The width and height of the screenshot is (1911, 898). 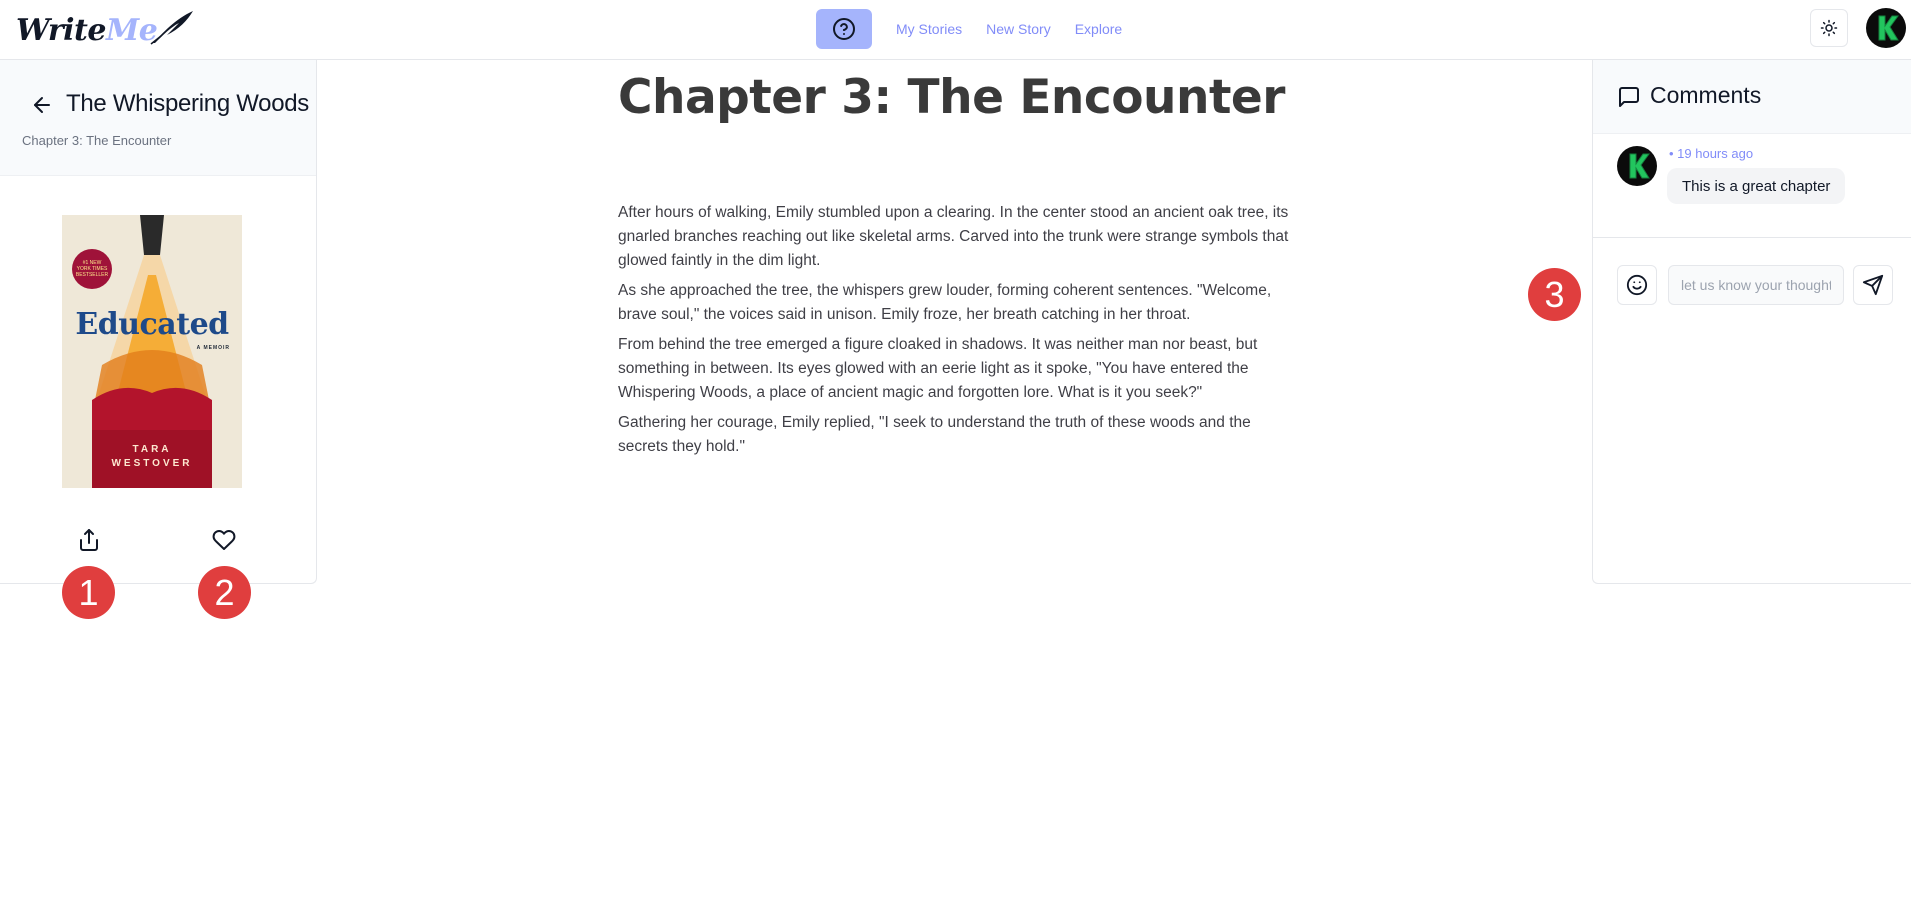 I want to click on cover-author-first: TARA, so click(x=152, y=449).